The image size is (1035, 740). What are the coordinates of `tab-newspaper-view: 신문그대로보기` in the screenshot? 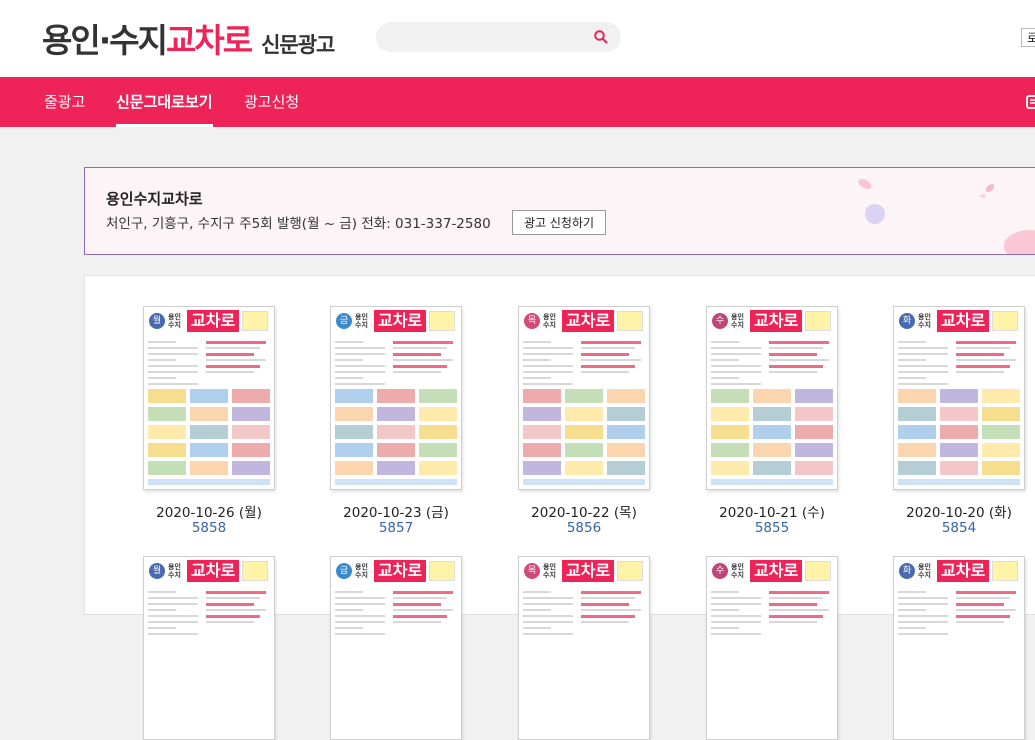 It's located at (164, 102).